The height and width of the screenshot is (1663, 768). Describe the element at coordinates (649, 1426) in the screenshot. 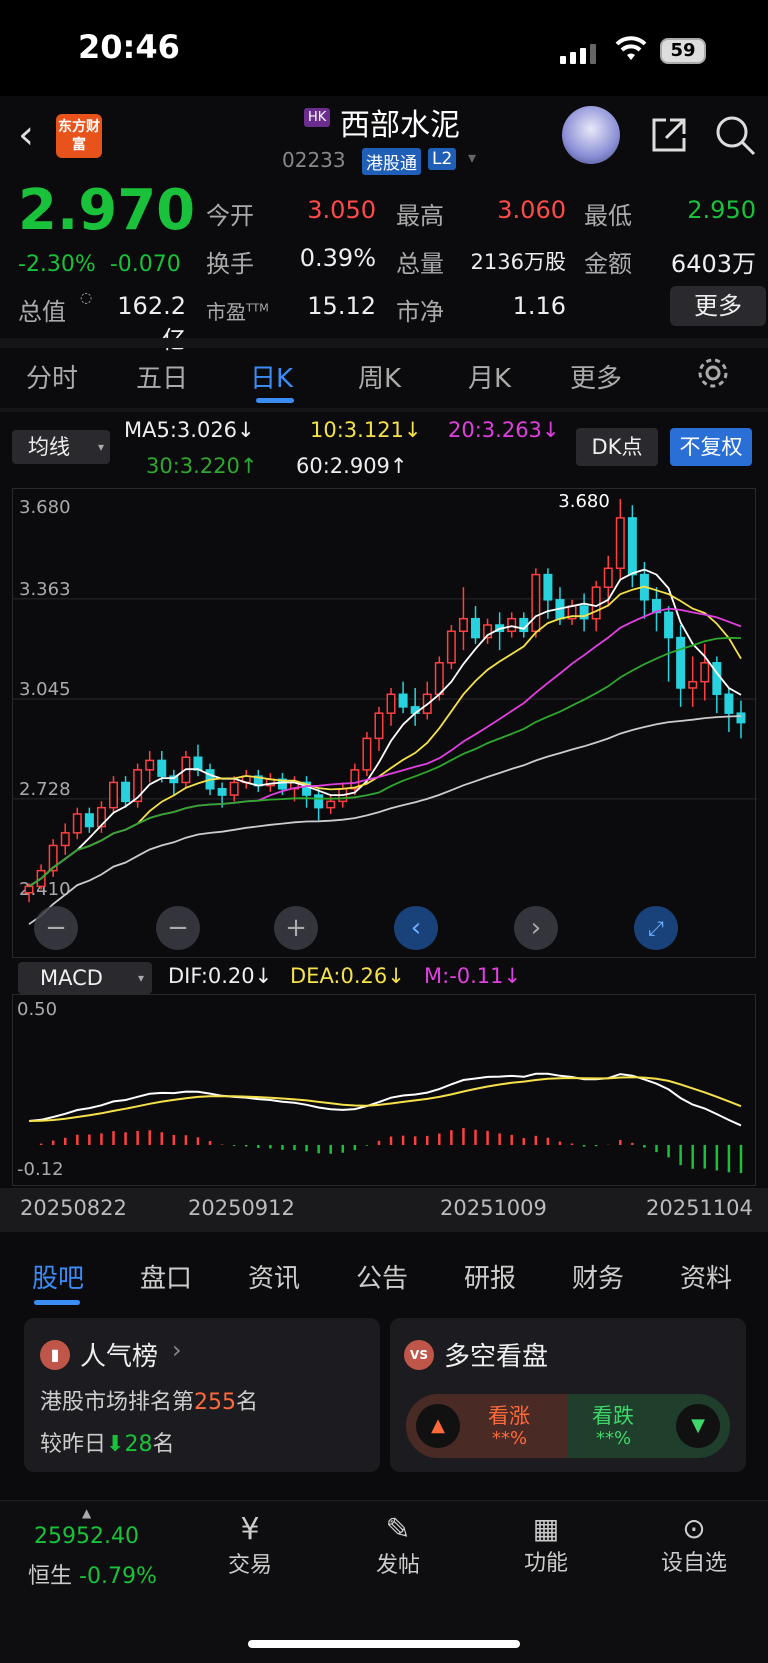

I see `bear-button: 看跌 **% ▼` at that location.